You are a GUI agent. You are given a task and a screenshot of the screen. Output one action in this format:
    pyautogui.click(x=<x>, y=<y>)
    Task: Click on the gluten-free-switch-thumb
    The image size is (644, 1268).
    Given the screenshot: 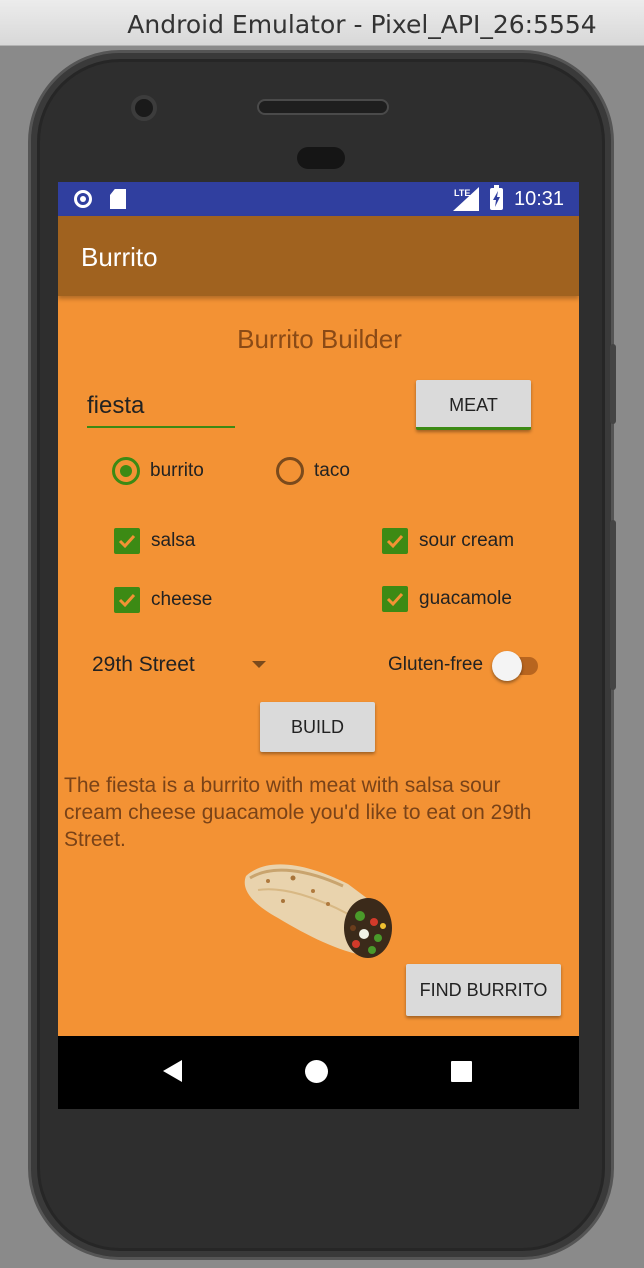 What is the action you would take?
    pyautogui.click(x=507, y=666)
    